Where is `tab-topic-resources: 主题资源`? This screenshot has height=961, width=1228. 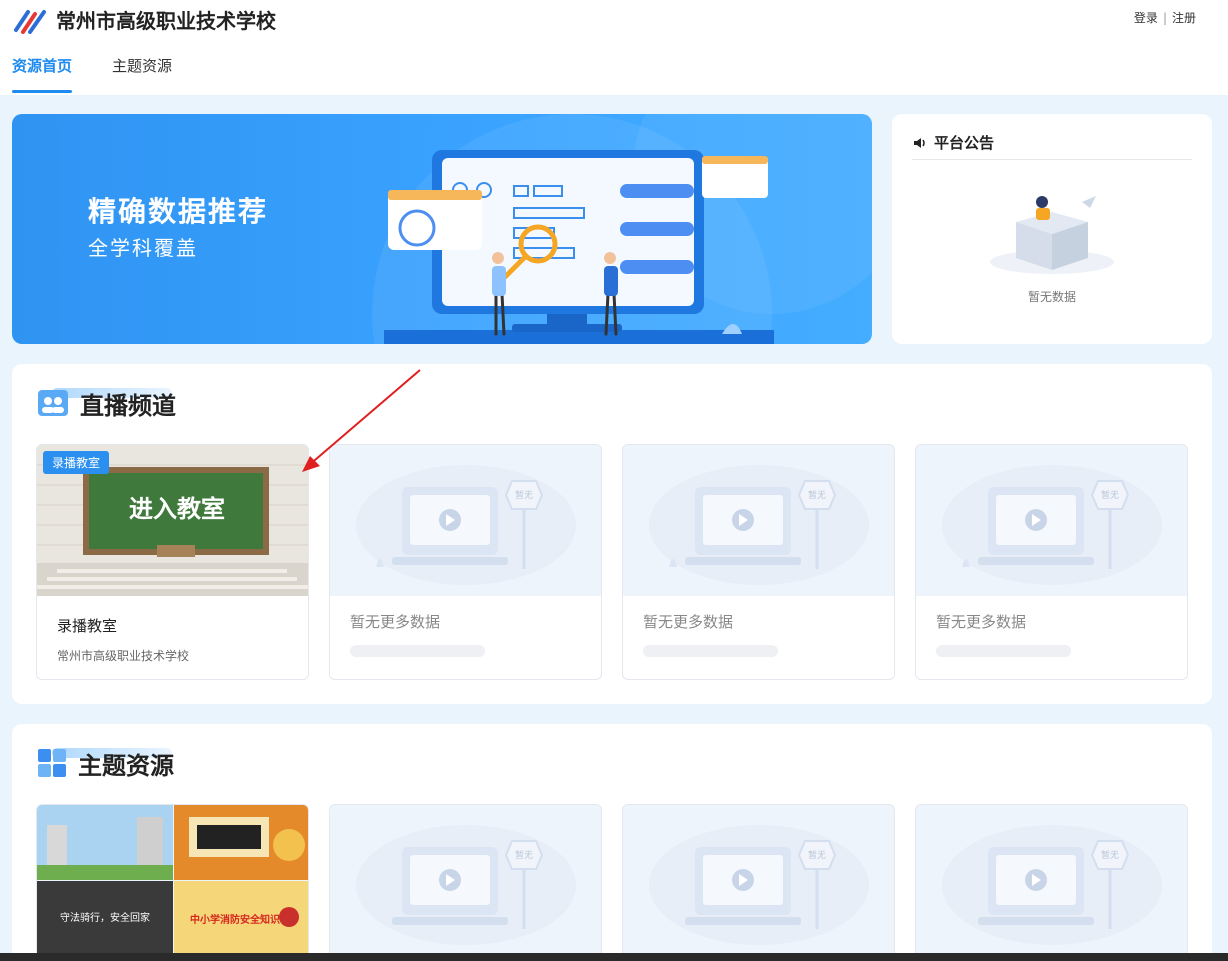 tab-topic-resources: 主题资源 is located at coordinates (142, 74).